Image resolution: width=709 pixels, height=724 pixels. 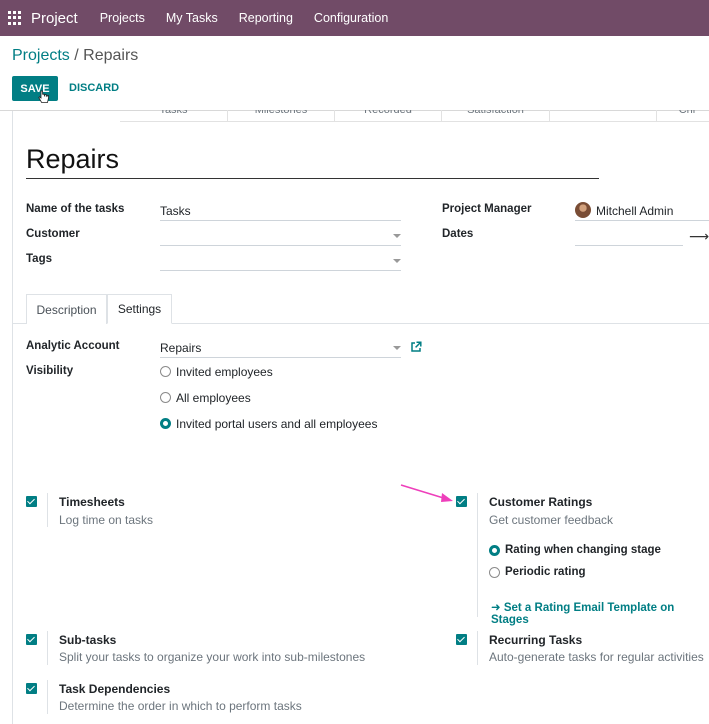 What do you see at coordinates (277, 424) in the screenshot?
I see `visibility-option-label: Invited portal users and all employees` at bounding box center [277, 424].